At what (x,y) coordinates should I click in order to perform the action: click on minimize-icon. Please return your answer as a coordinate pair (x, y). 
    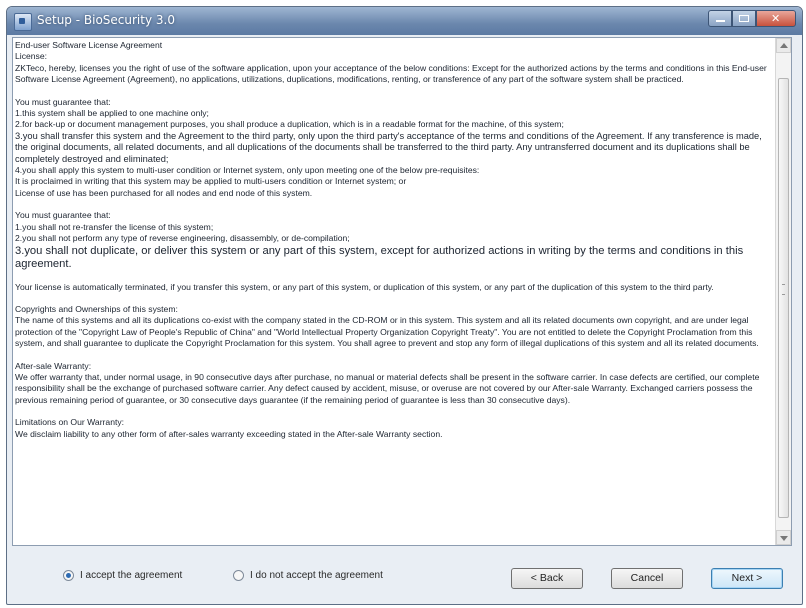
    Looking at the image, I should click on (720, 21).